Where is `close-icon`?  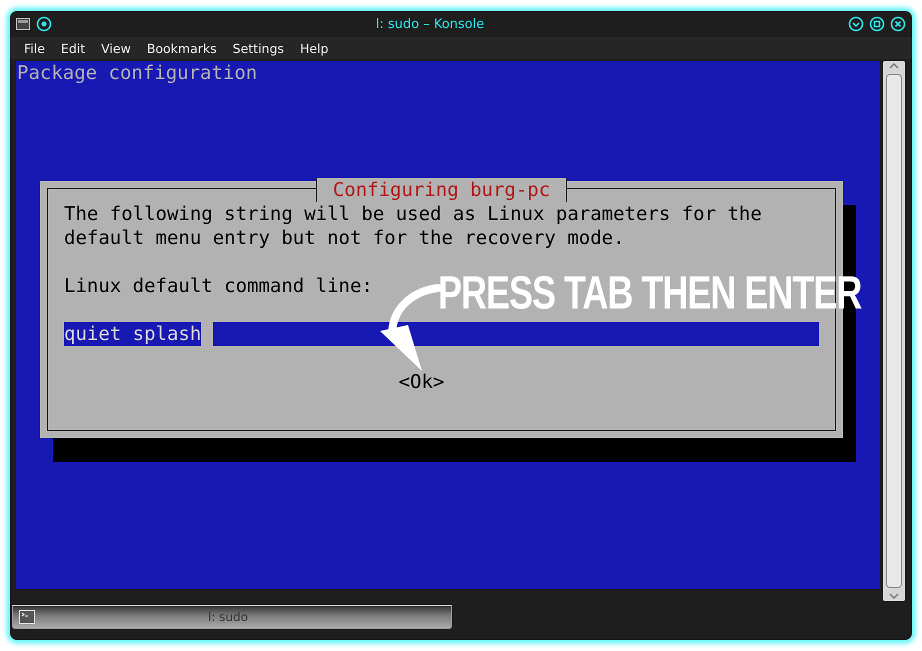
close-icon is located at coordinates (898, 24).